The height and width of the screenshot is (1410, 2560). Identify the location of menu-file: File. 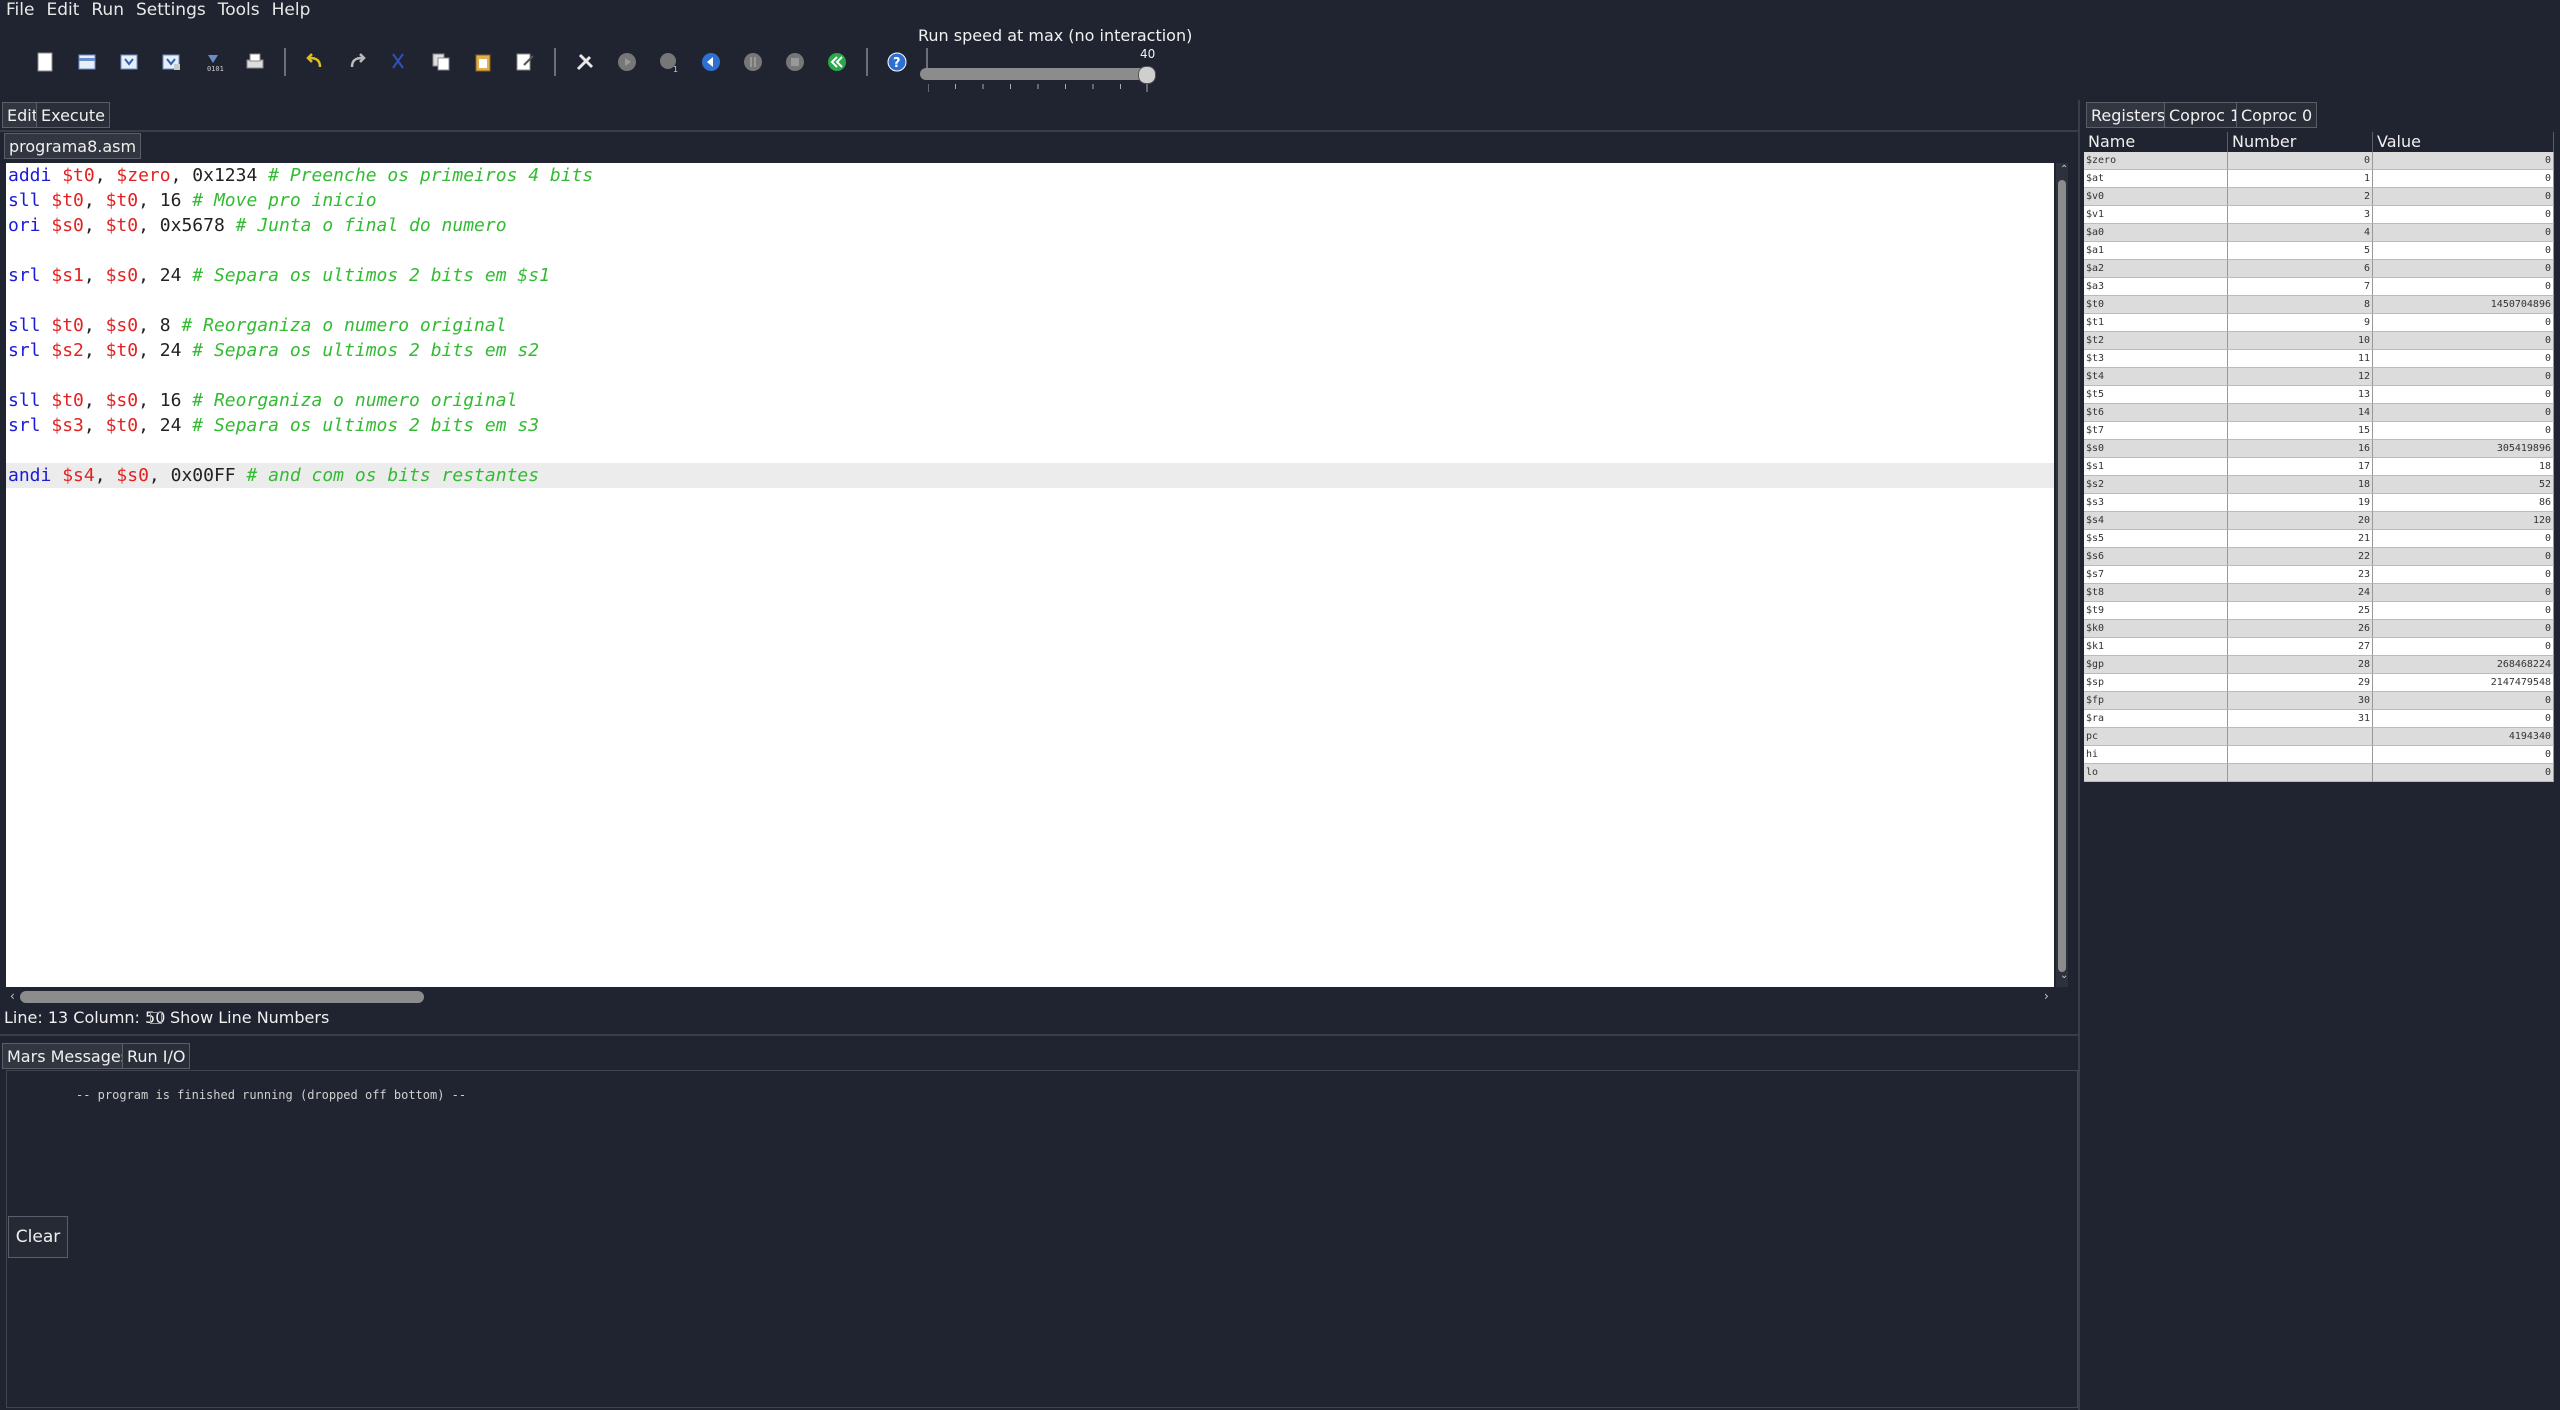
(20, 11).